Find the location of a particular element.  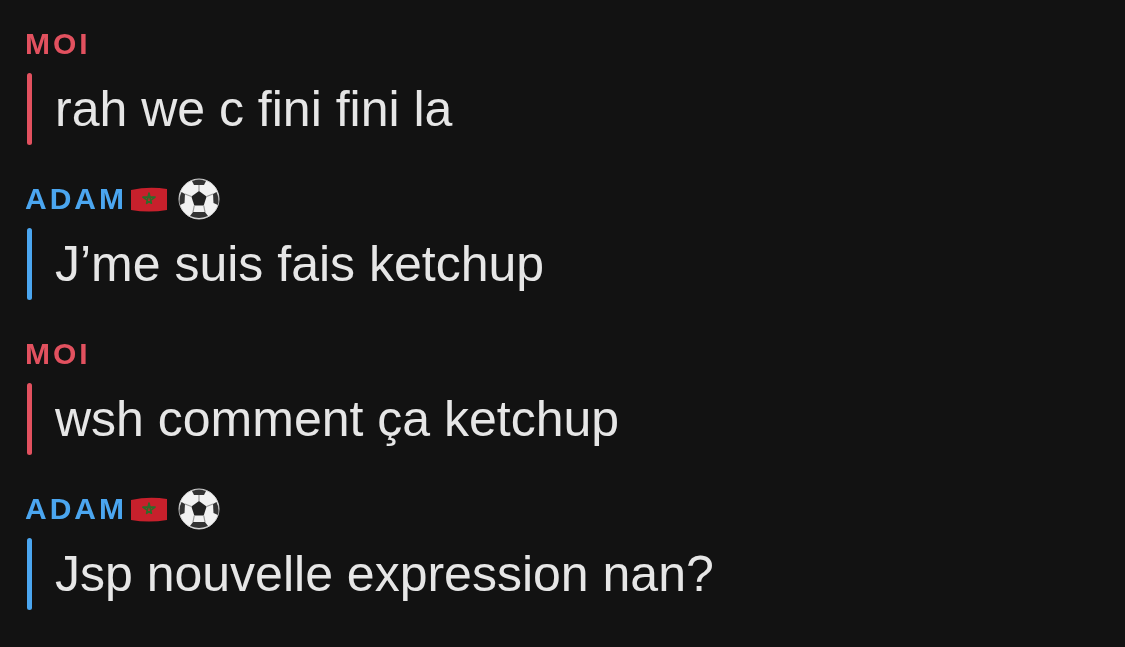

message-text: wsh comment ça ketchup is located at coordinates (337, 419).